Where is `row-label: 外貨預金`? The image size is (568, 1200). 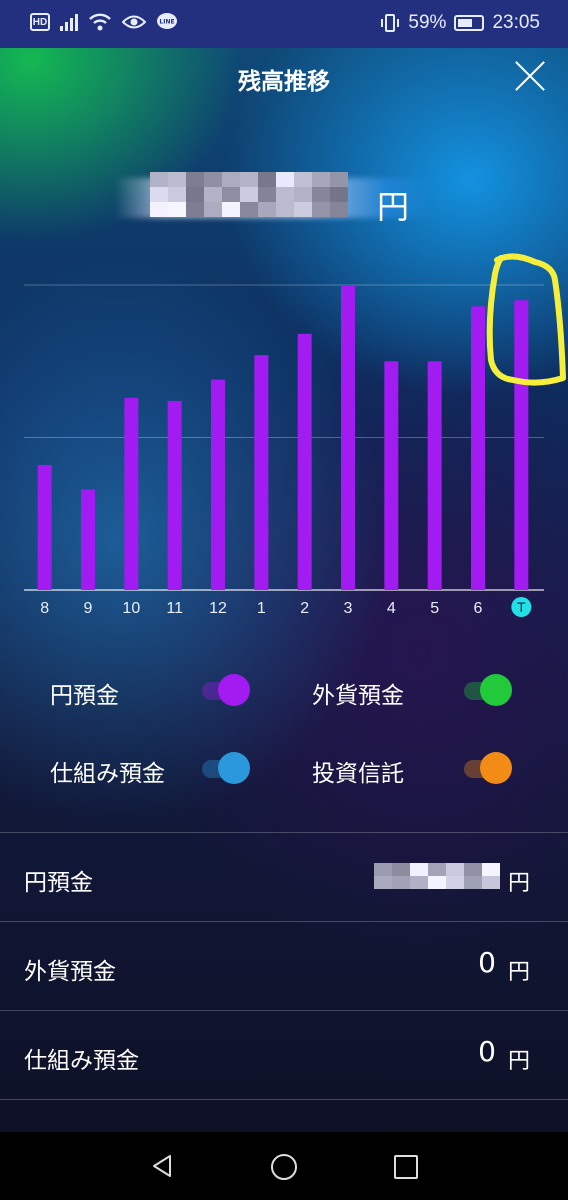 row-label: 外貨預金 is located at coordinates (70, 972).